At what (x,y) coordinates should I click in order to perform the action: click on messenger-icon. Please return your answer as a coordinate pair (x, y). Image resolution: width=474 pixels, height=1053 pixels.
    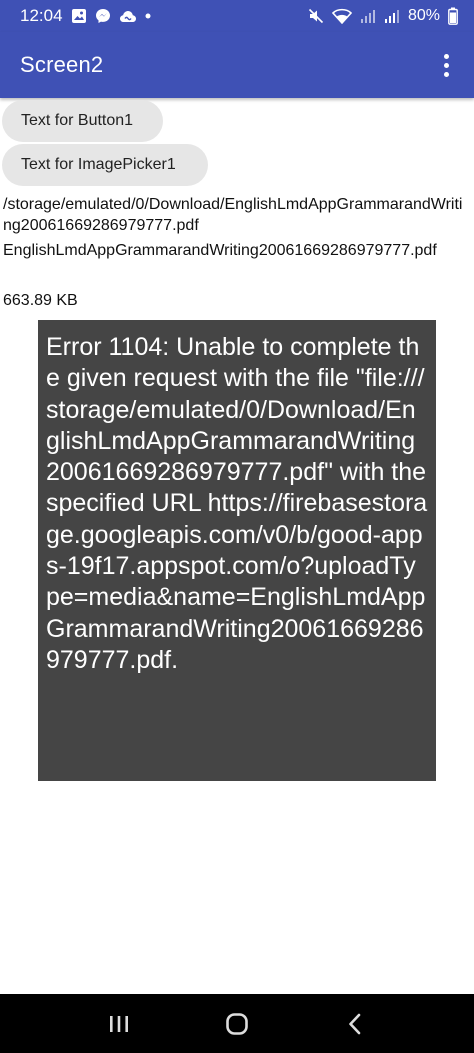
    Looking at the image, I should click on (103, 16).